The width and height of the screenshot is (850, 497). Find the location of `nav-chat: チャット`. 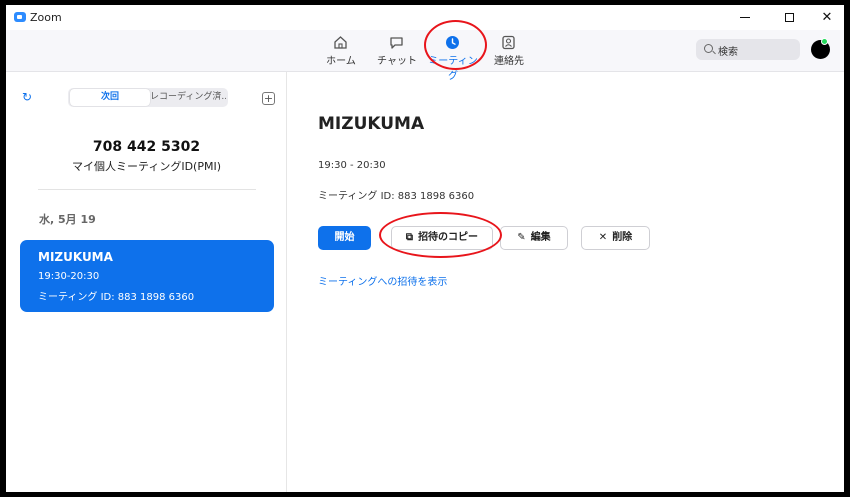

nav-chat: チャット is located at coordinates (397, 52).